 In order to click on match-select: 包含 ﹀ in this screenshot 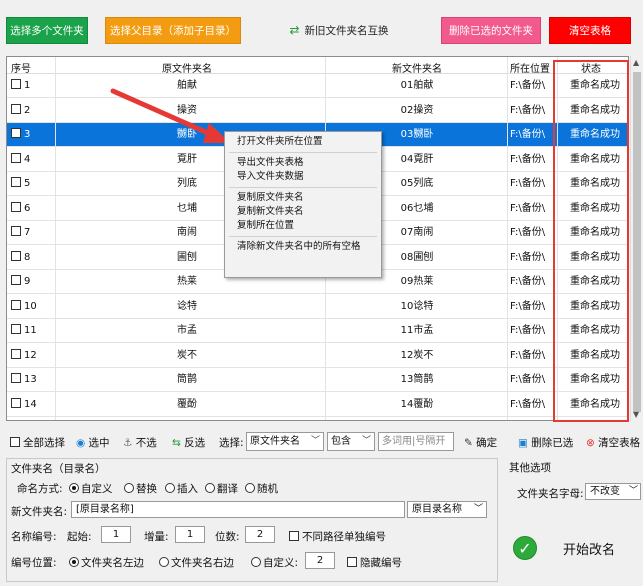, I will do `click(351, 441)`.